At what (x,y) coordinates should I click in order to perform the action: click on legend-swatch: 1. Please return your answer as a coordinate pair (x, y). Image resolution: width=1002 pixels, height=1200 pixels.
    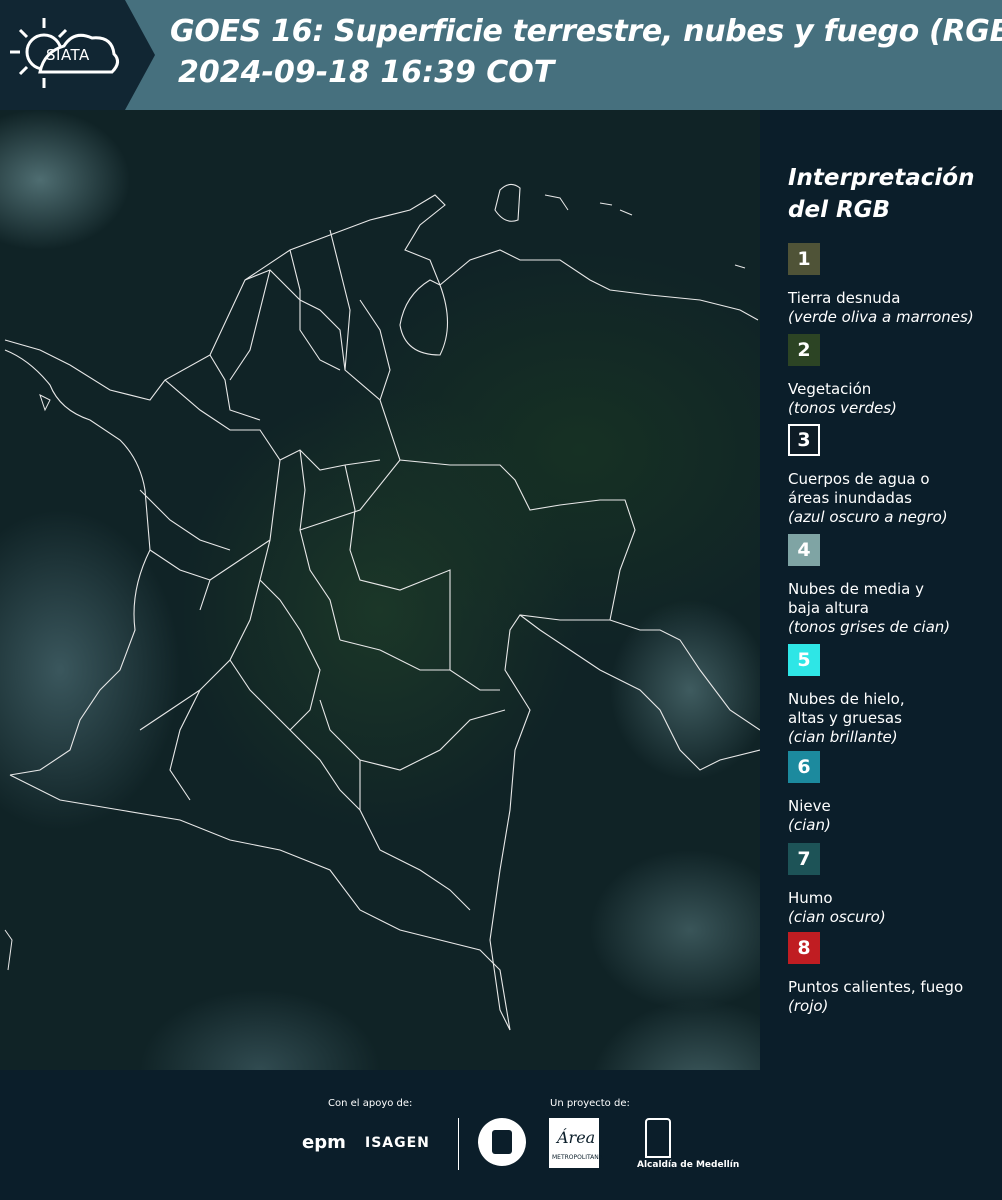
    Looking at the image, I should click on (804, 259).